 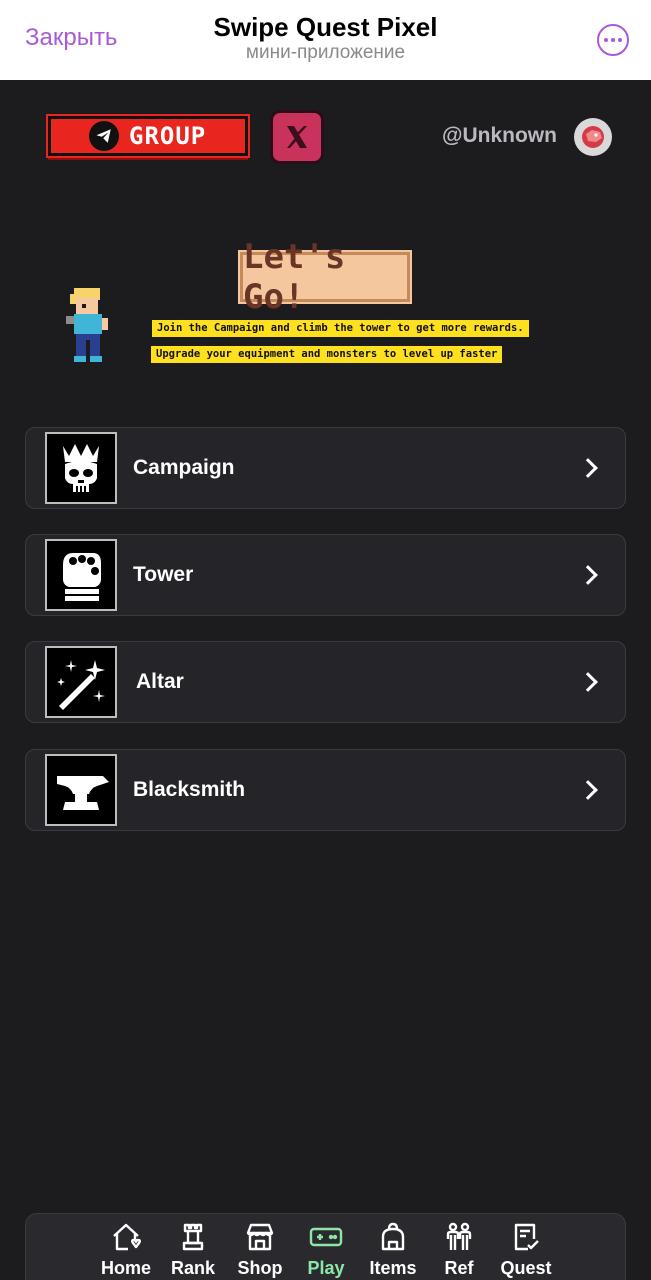 I want to click on crowned-skull-icon, so click(x=81, y=468).